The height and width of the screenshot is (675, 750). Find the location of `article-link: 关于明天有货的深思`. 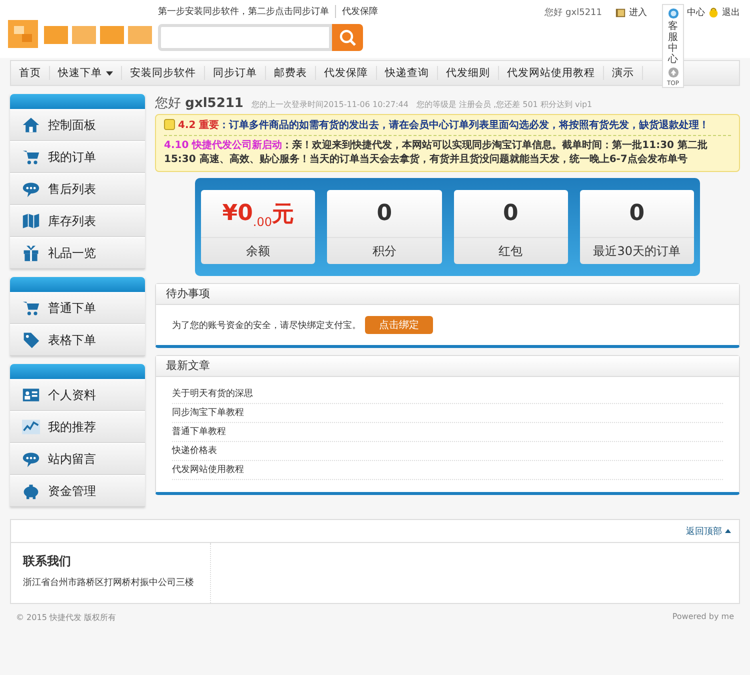

article-link: 关于明天有货的深思 is located at coordinates (447, 394).